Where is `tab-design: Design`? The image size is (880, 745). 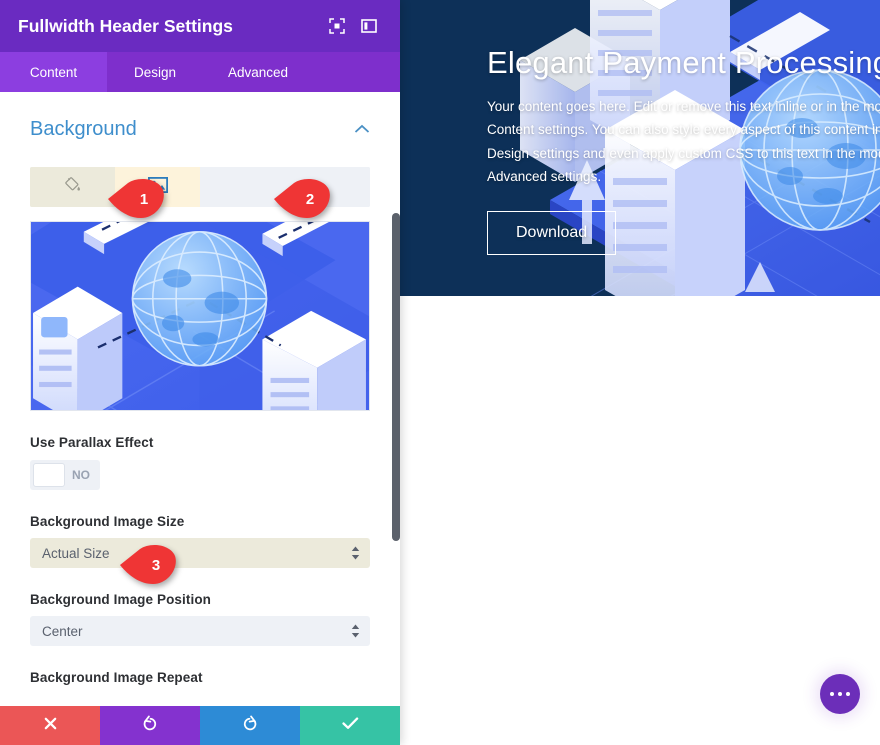 tab-design: Design is located at coordinates (155, 72).